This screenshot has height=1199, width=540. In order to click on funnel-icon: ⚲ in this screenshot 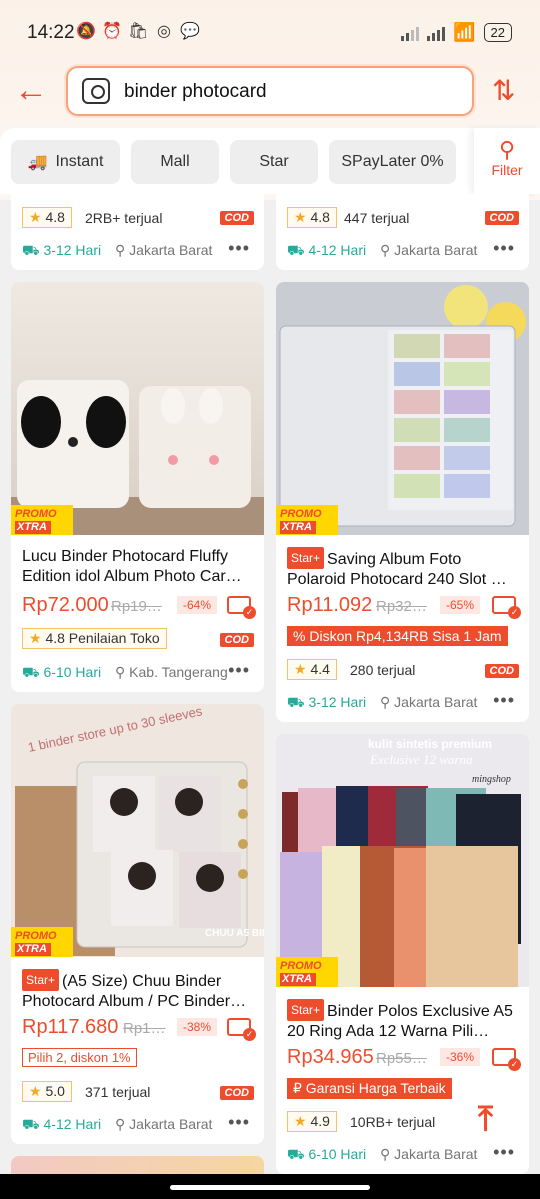, I will do `click(507, 149)`.